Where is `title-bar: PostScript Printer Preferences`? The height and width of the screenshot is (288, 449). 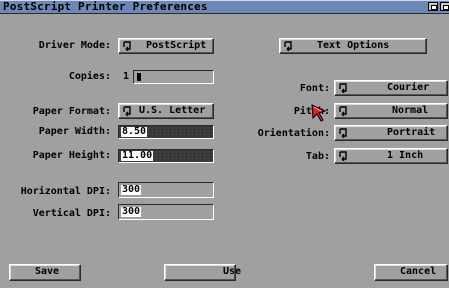
title-bar: PostScript Printer Preferences is located at coordinates (224, 7).